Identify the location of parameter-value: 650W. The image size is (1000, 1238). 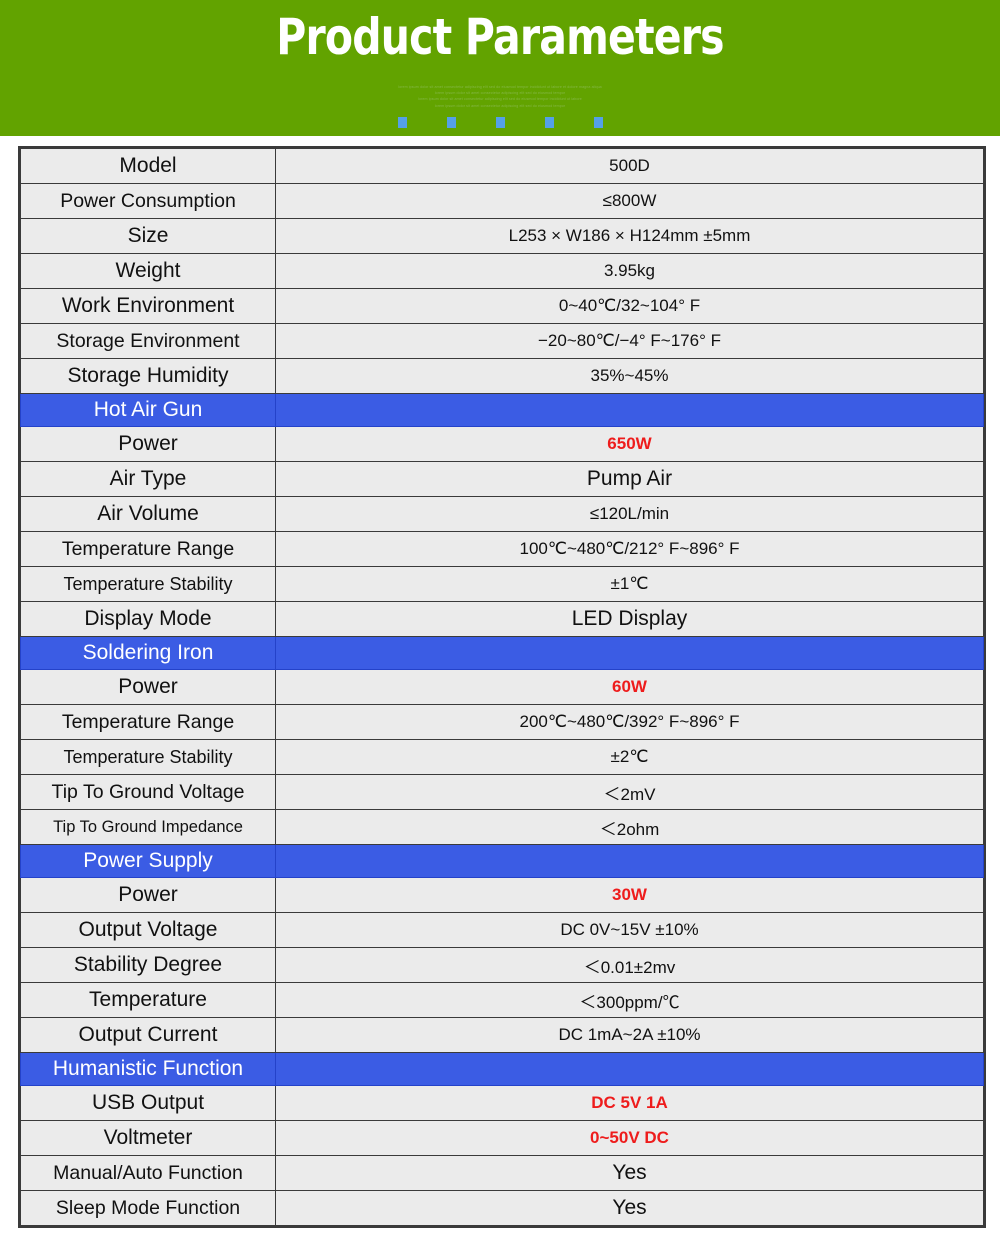
(629, 444).